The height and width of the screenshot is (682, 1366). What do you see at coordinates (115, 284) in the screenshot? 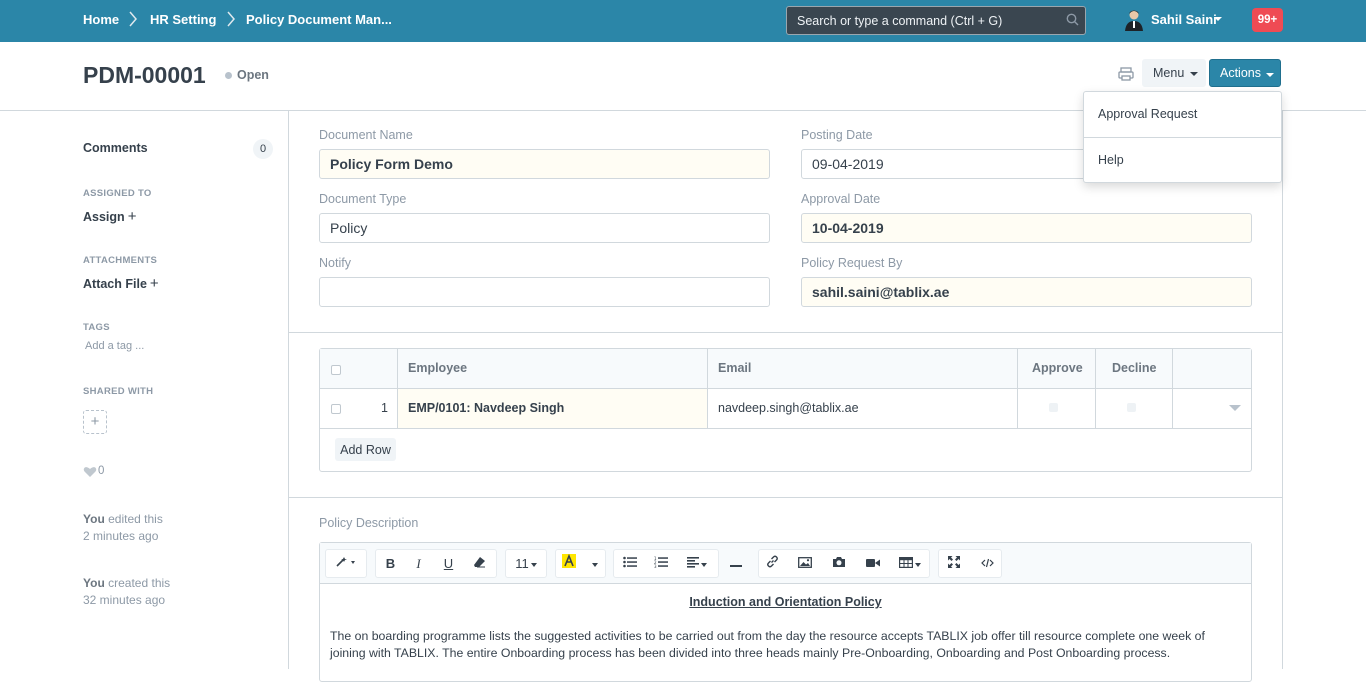
I see `attach-label: Attach File` at bounding box center [115, 284].